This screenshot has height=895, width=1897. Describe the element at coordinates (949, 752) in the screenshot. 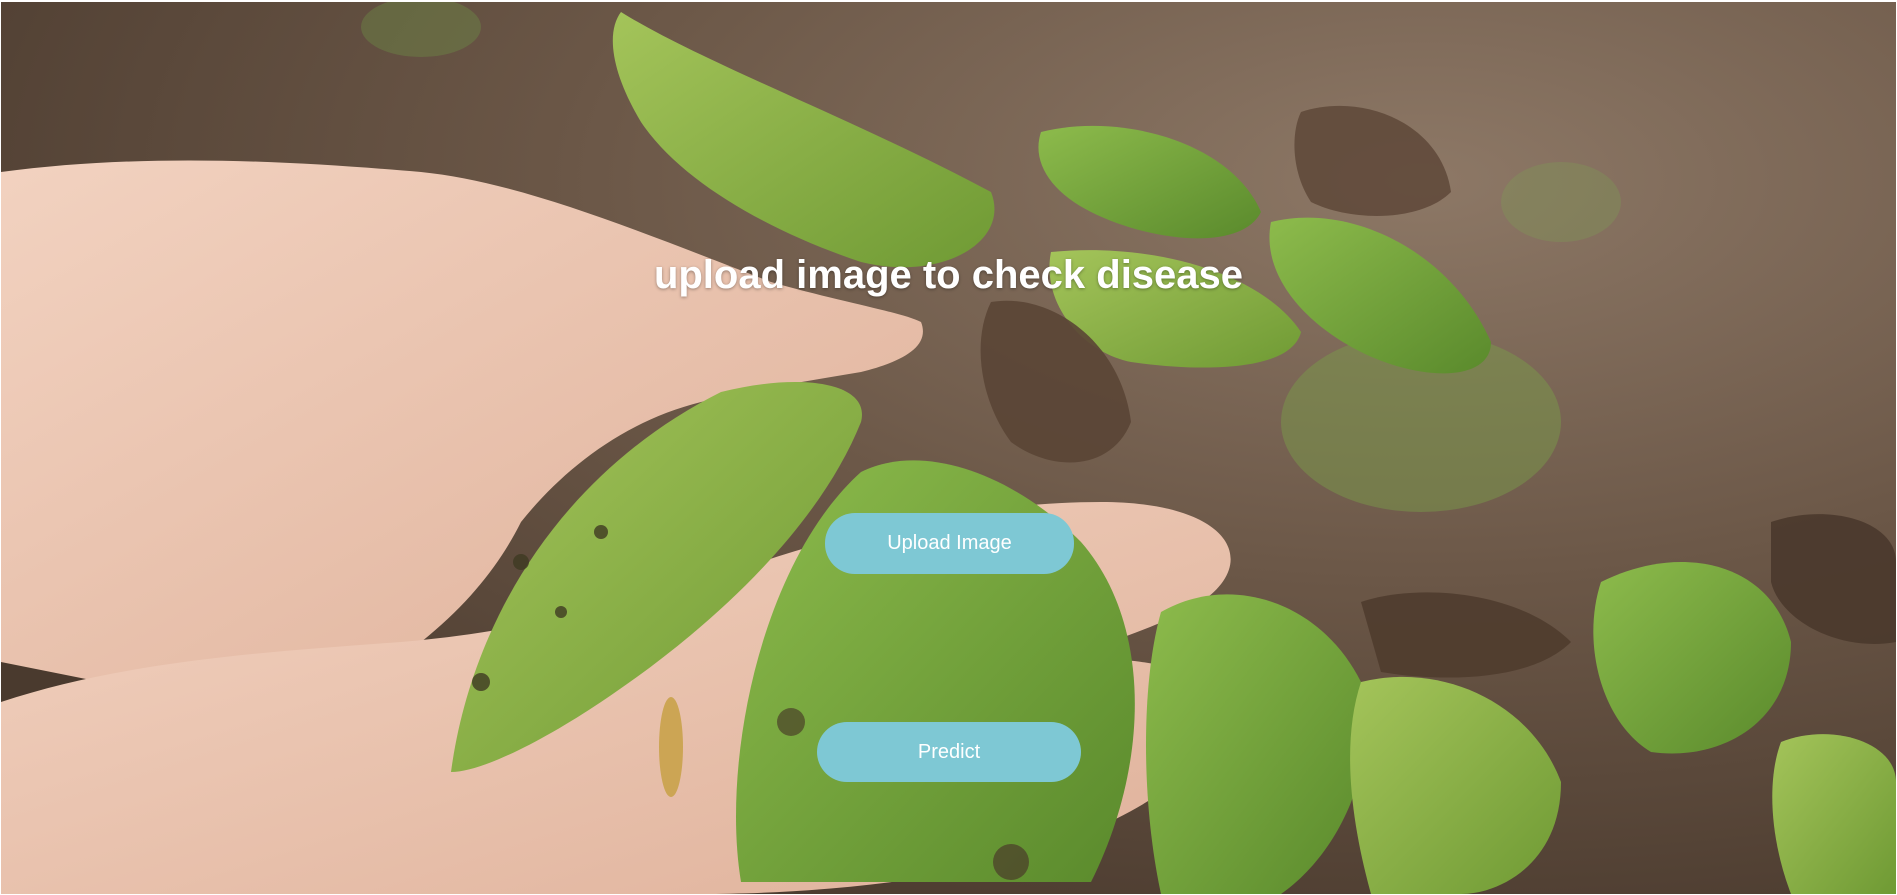

I see `predict-button: Predict` at that location.